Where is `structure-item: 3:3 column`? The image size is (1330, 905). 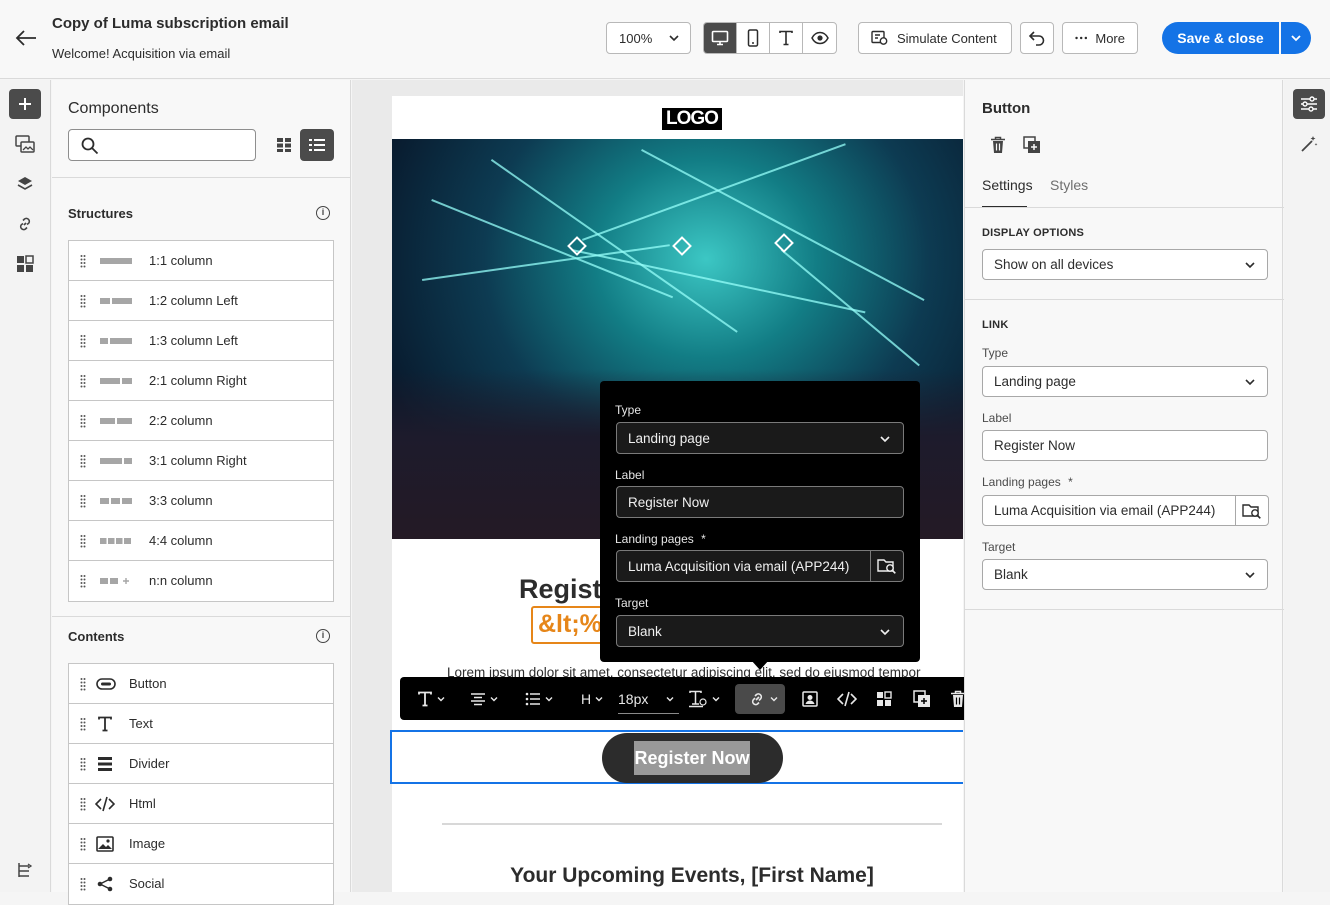
structure-item: 3:3 column is located at coordinates (201, 501).